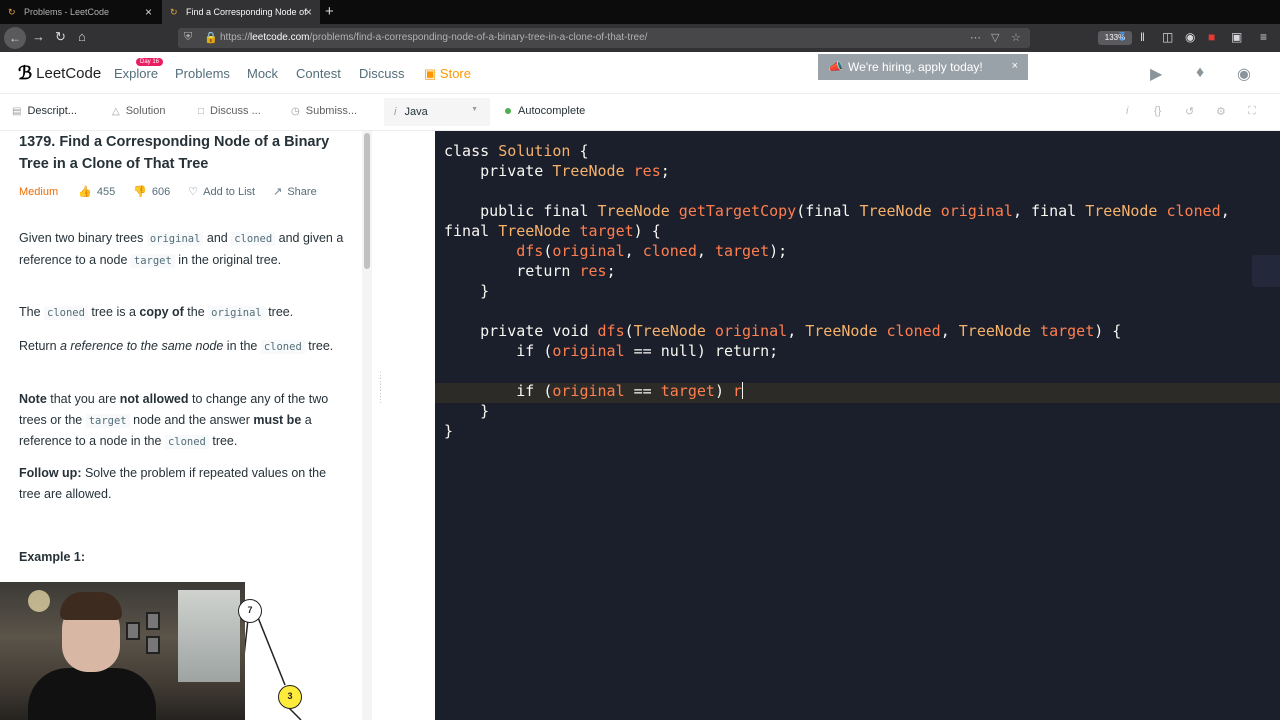  What do you see at coordinates (1200, 73) in the screenshot?
I see `notification-bell-icon: ♦` at bounding box center [1200, 73].